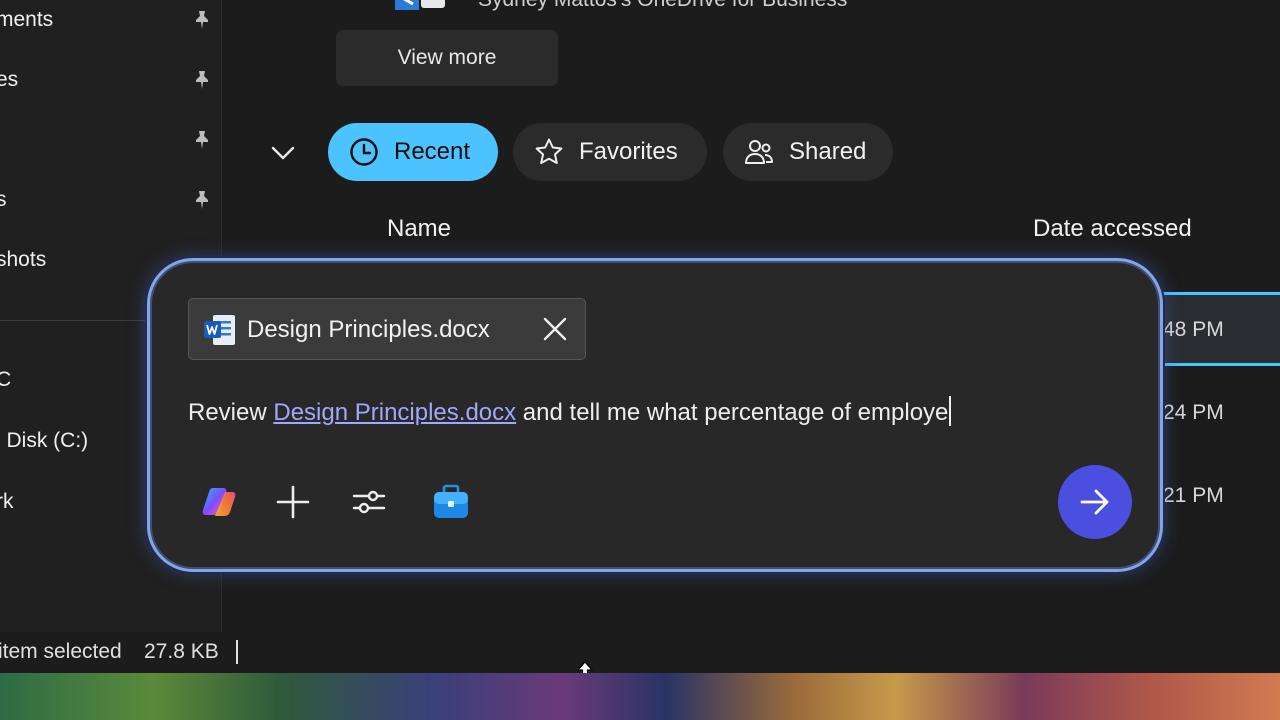 Image resolution: width=1280 pixels, height=720 pixels. What do you see at coordinates (394, 412) in the screenshot?
I see `prompt-file-link: Design Principles.docx` at bounding box center [394, 412].